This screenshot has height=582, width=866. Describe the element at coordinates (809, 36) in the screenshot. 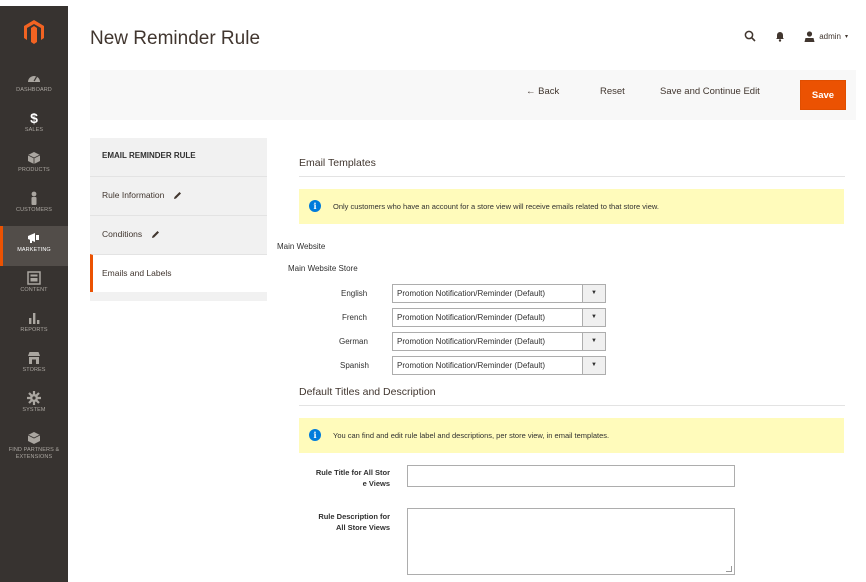

I see `user-icon` at that location.